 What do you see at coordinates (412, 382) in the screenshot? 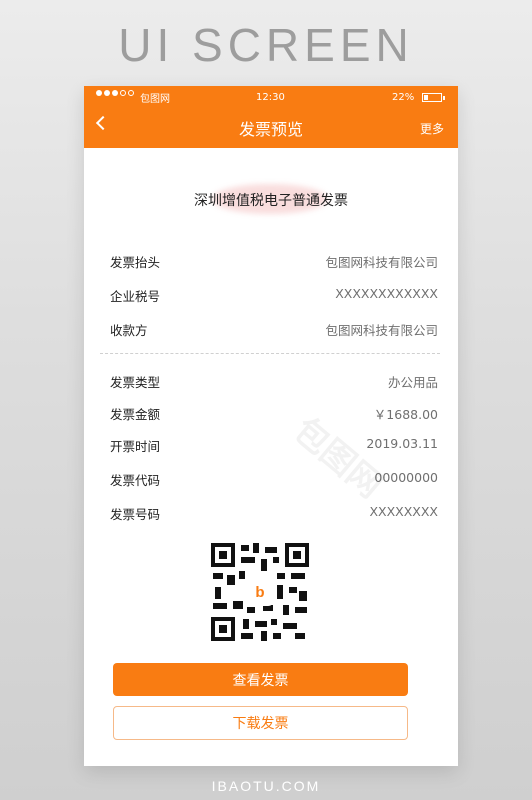
I see `info-value-invoice-type: 办公用品` at bounding box center [412, 382].